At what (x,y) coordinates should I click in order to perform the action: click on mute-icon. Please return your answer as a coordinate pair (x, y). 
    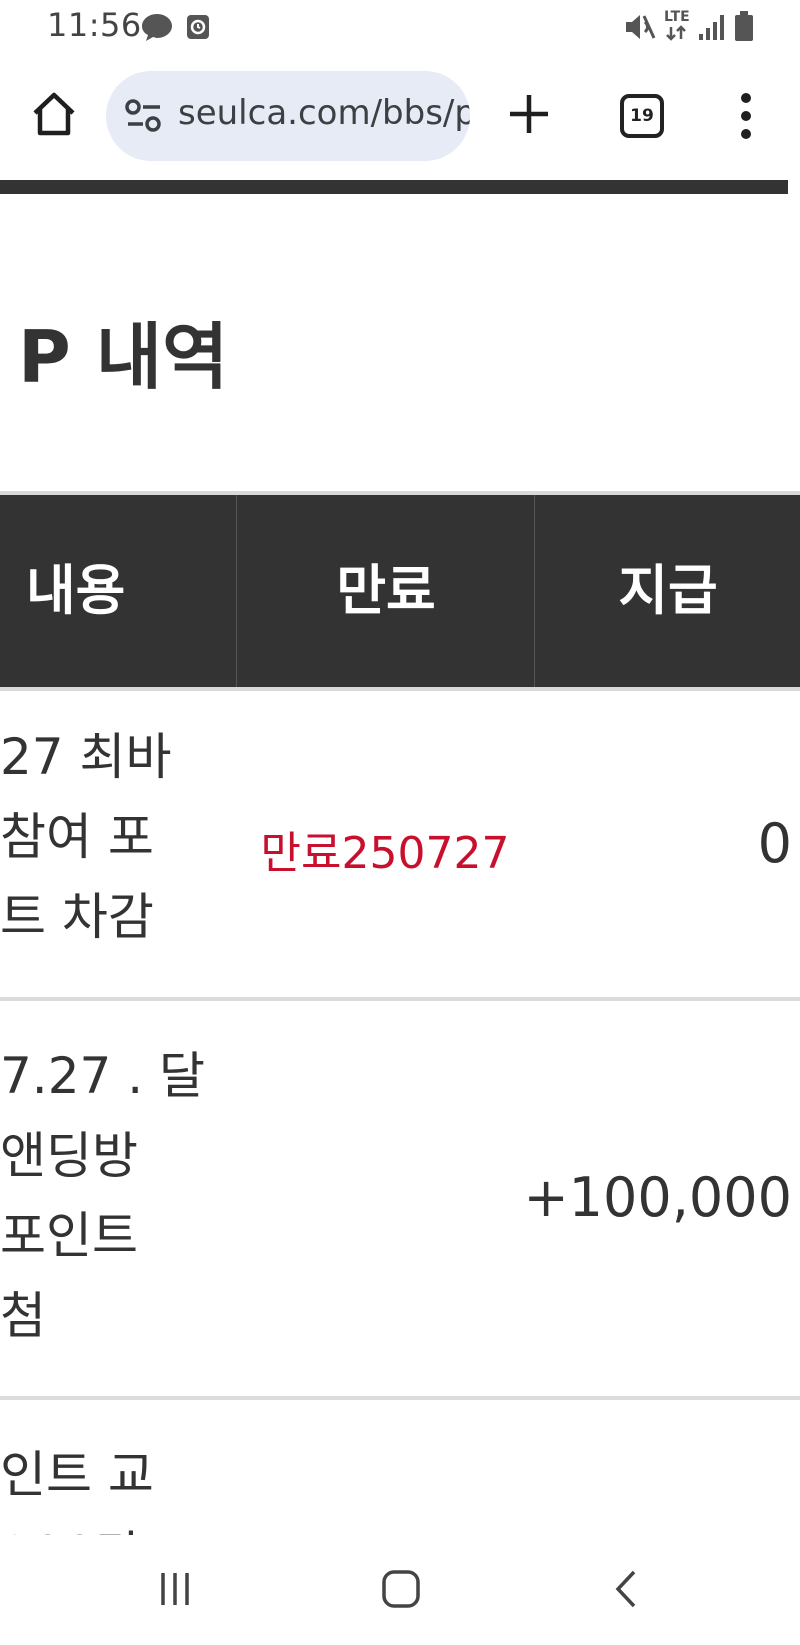
    Looking at the image, I should click on (641, 27).